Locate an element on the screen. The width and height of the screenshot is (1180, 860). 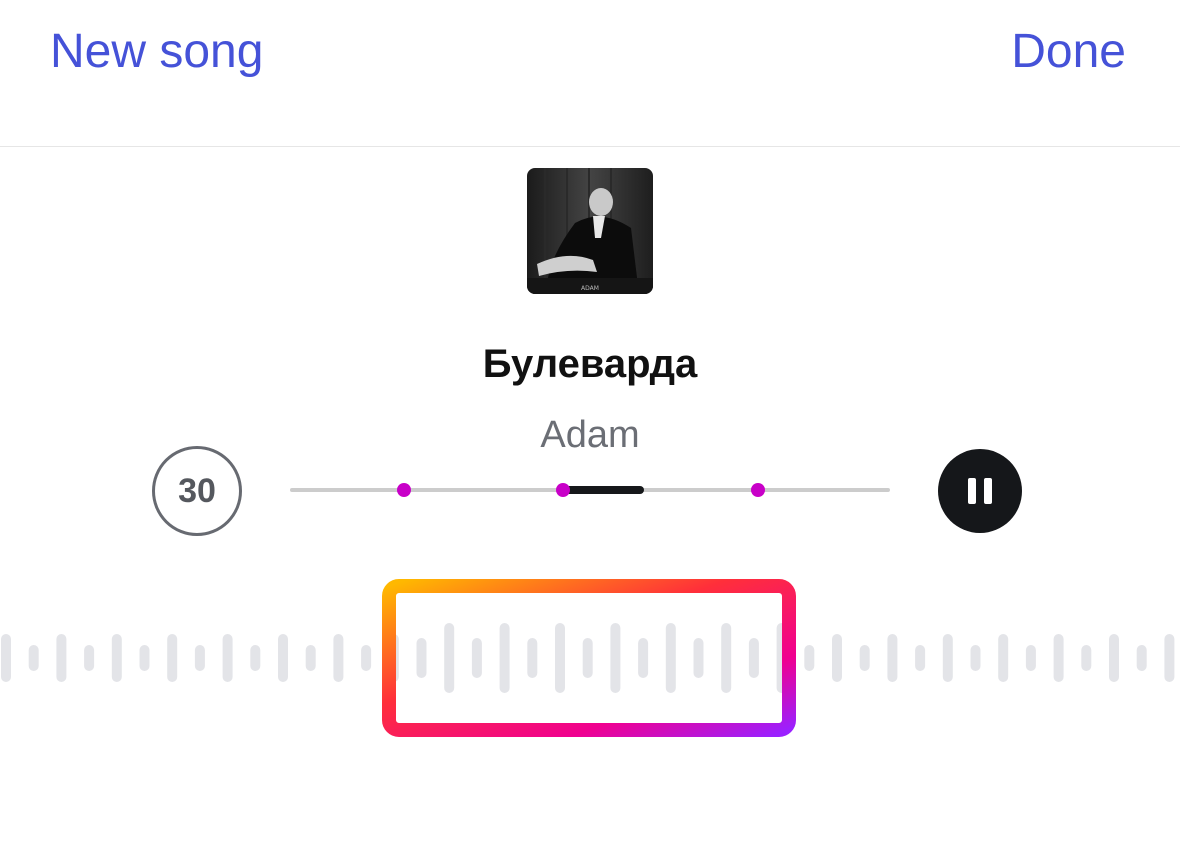
cover-caption: ADAM is located at coordinates (590, 288).